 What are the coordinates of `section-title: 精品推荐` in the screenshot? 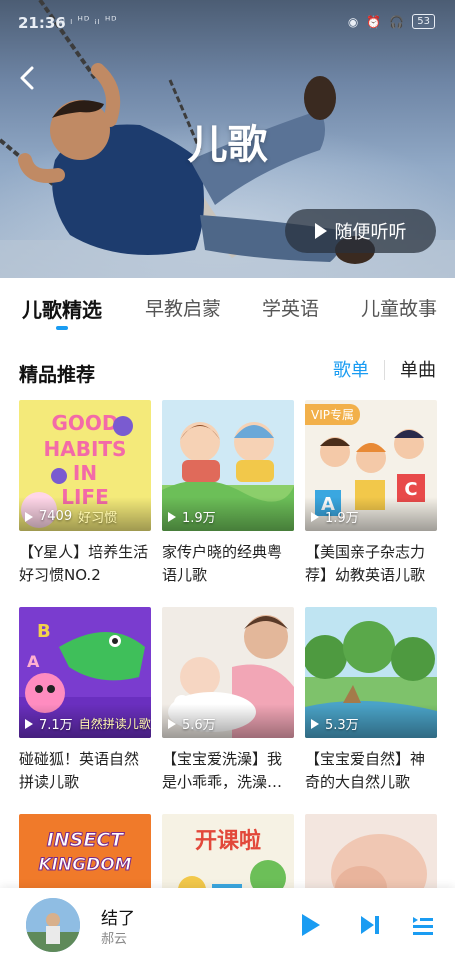 It's located at (57, 375).